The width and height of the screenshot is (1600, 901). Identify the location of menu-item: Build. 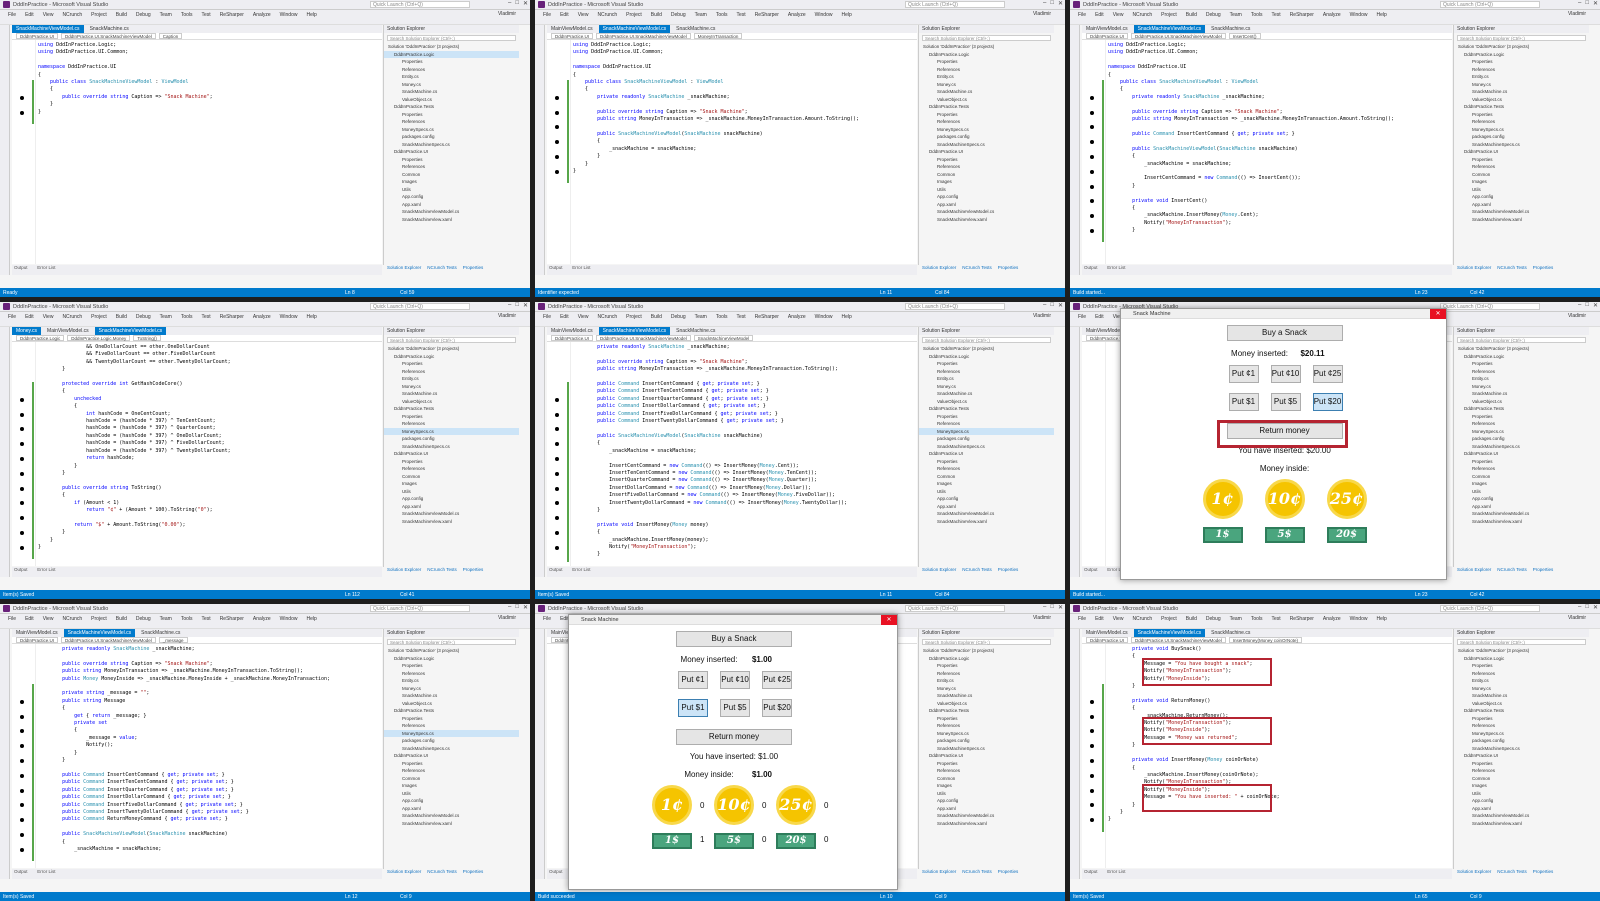
(656, 317).